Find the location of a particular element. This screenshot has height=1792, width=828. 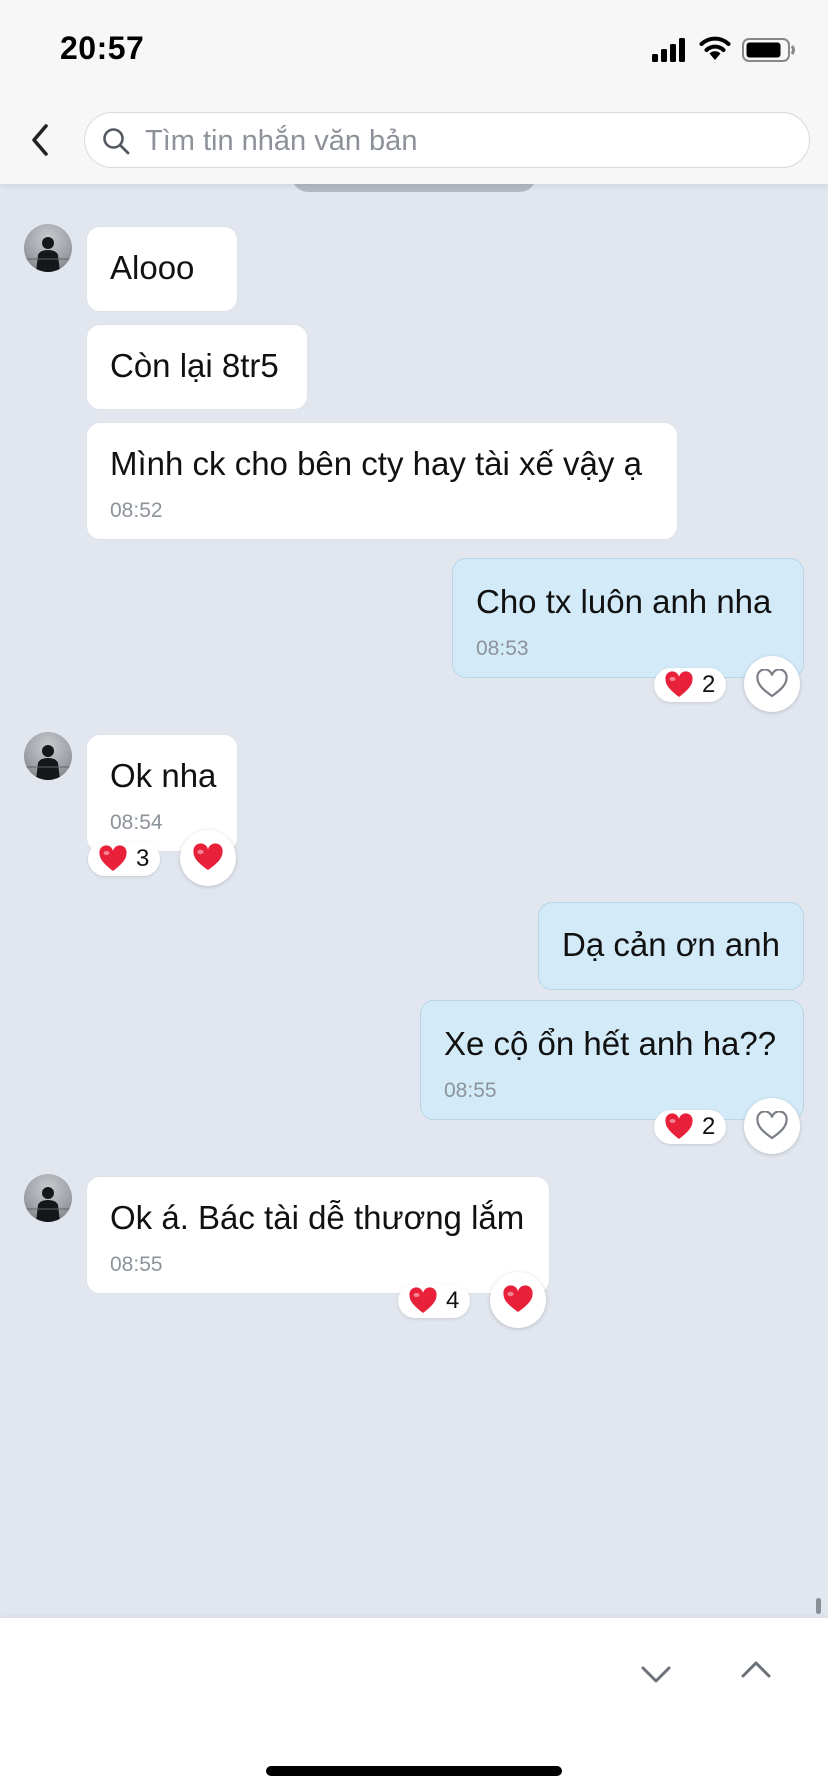

message-text: Ok á. Bác tài dễ thương lắm is located at coordinates (317, 1217).